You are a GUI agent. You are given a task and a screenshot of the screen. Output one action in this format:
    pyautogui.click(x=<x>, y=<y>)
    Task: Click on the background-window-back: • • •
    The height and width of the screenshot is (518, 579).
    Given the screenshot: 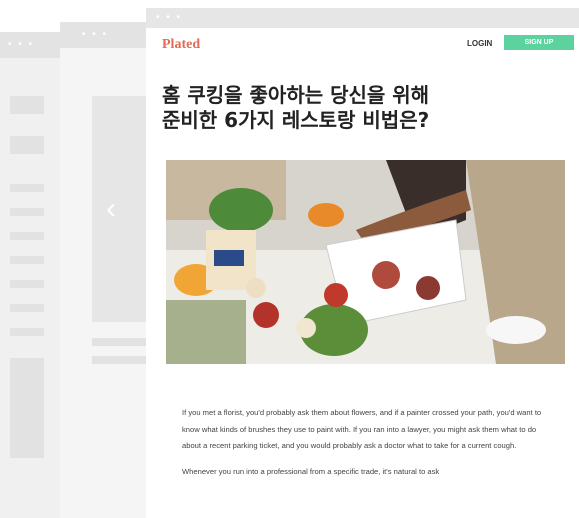 What is the action you would take?
    pyautogui.click(x=30, y=275)
    